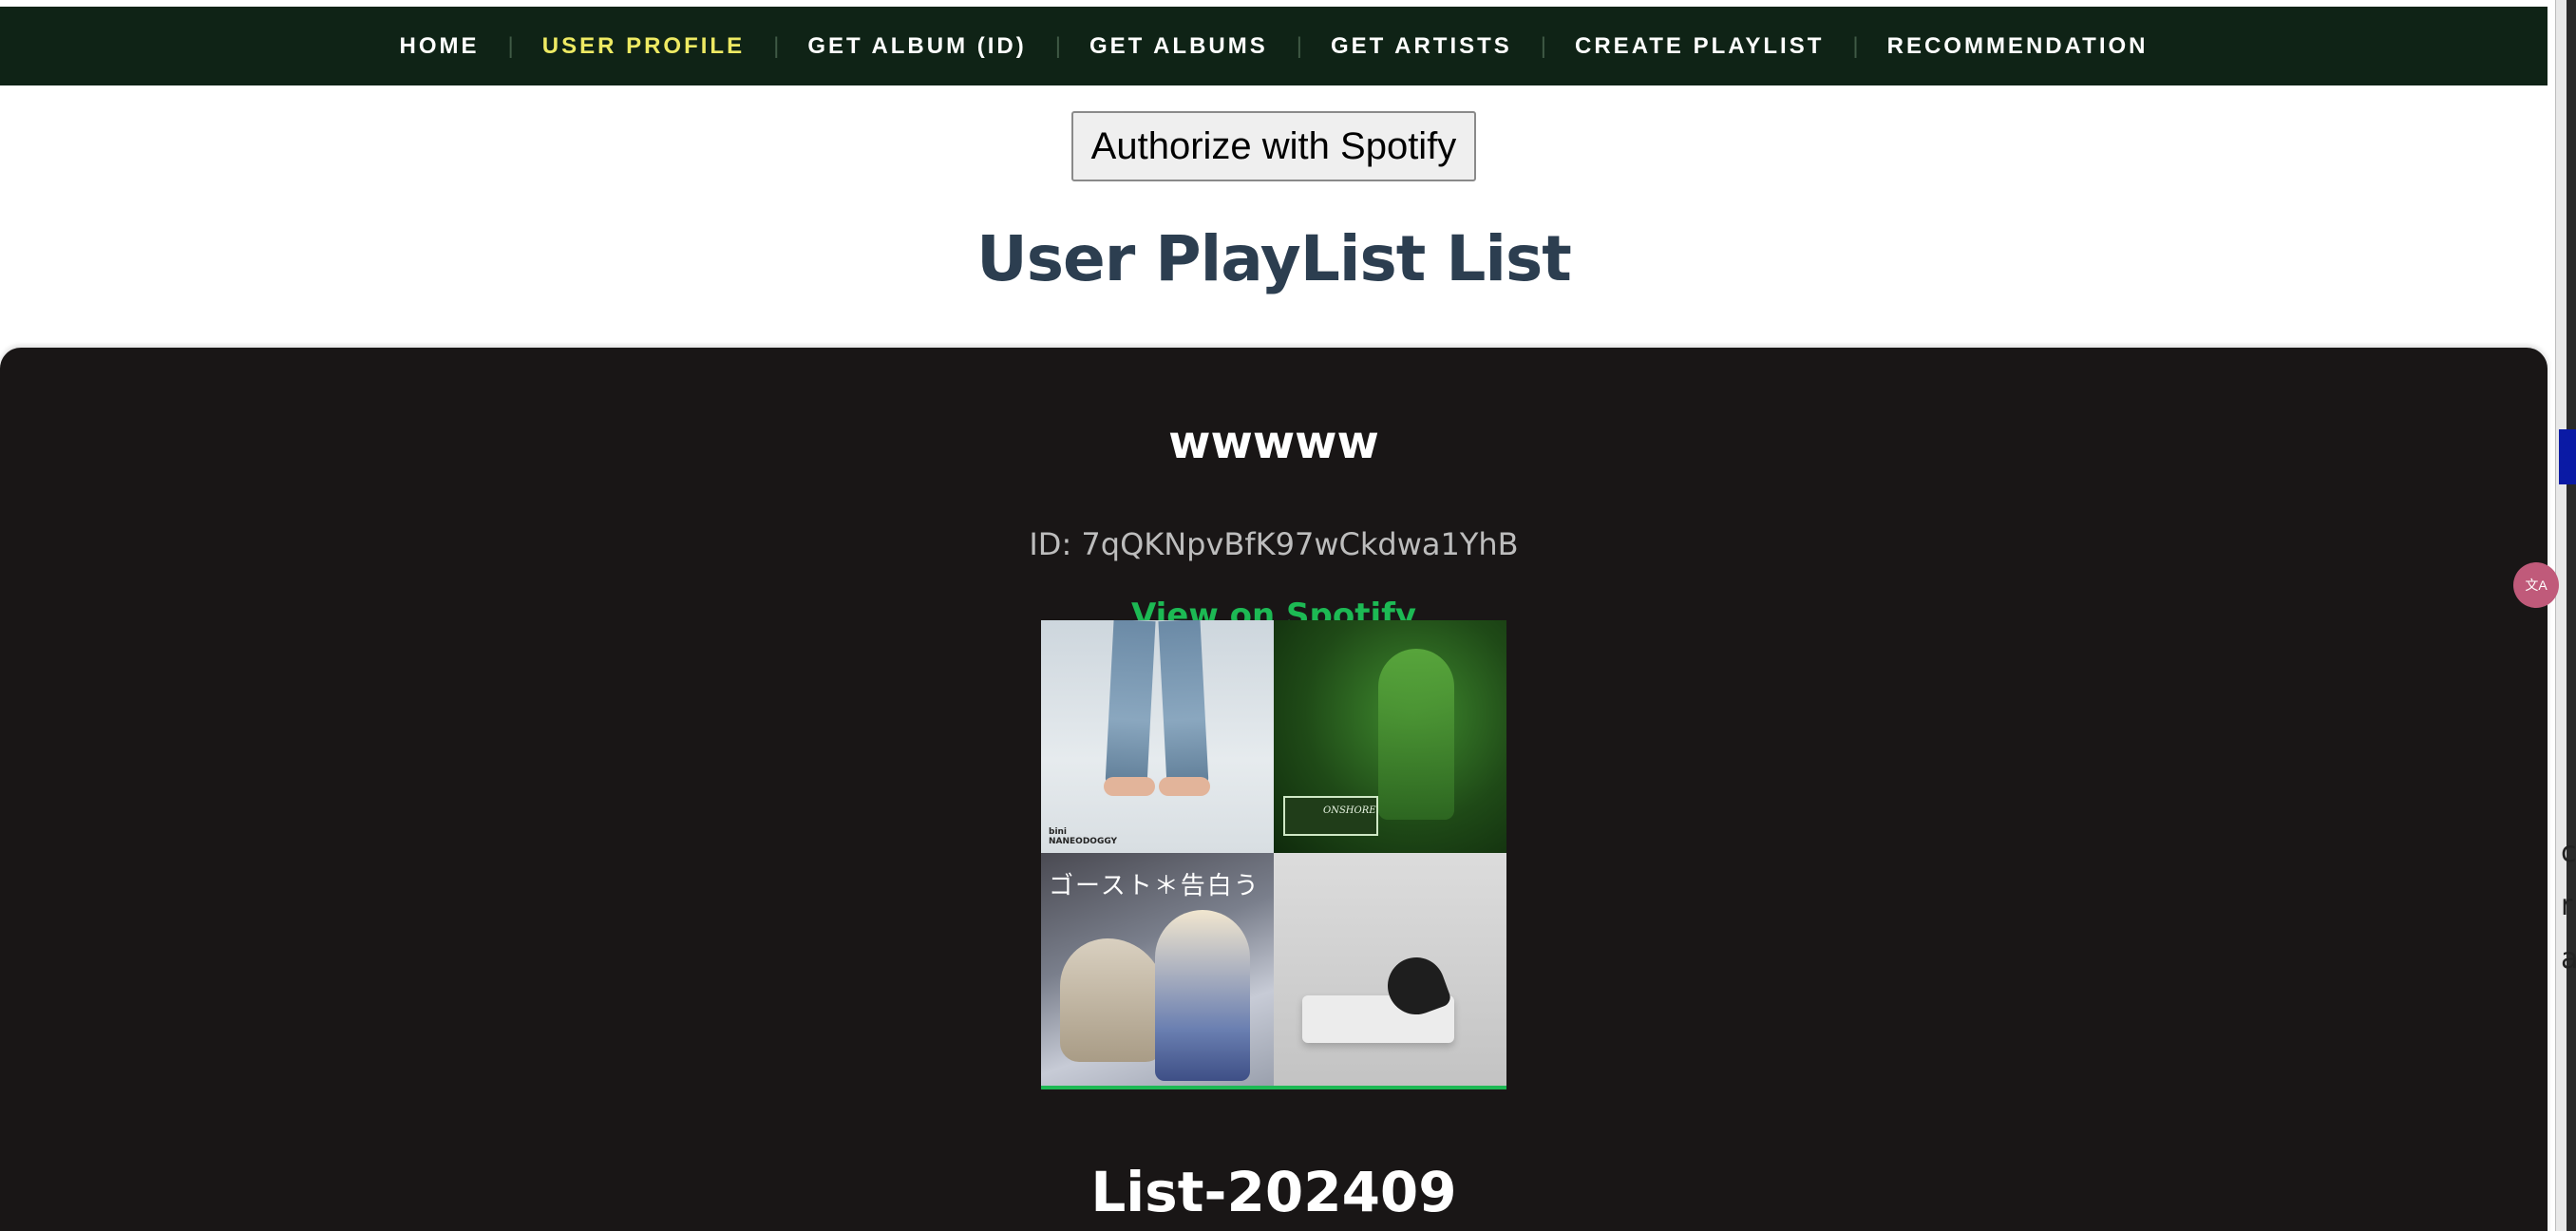 The image size is (2576, 1231). Describe the element at coordinates (1273, 1192) in the screenshot. I see `playlist-name: List-202409` at that location.